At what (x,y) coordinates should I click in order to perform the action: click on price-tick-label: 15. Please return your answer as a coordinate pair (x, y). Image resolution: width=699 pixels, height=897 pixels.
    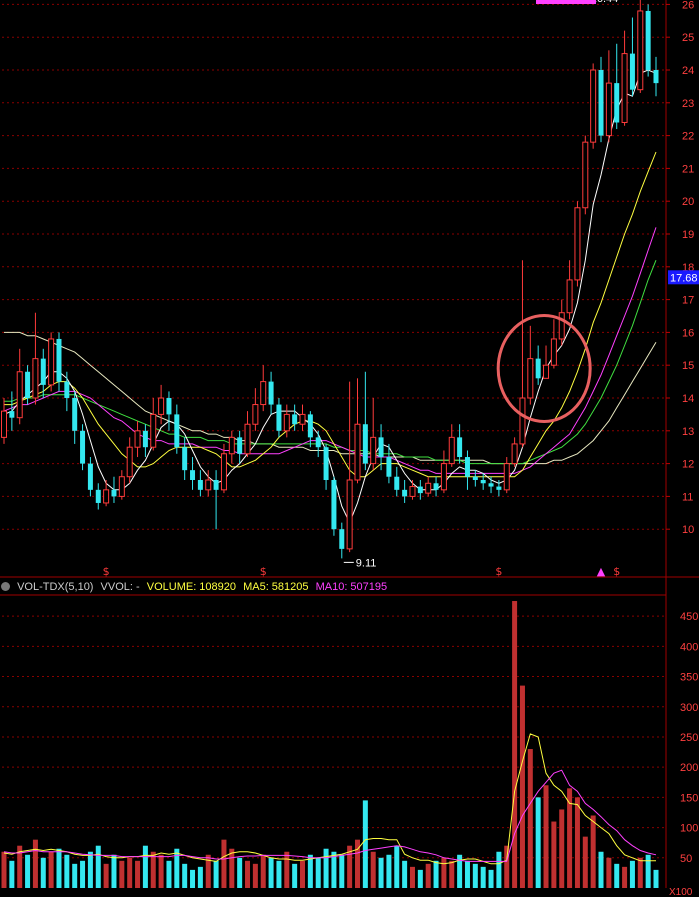
    Looking at the image, I should click on (688, 366).